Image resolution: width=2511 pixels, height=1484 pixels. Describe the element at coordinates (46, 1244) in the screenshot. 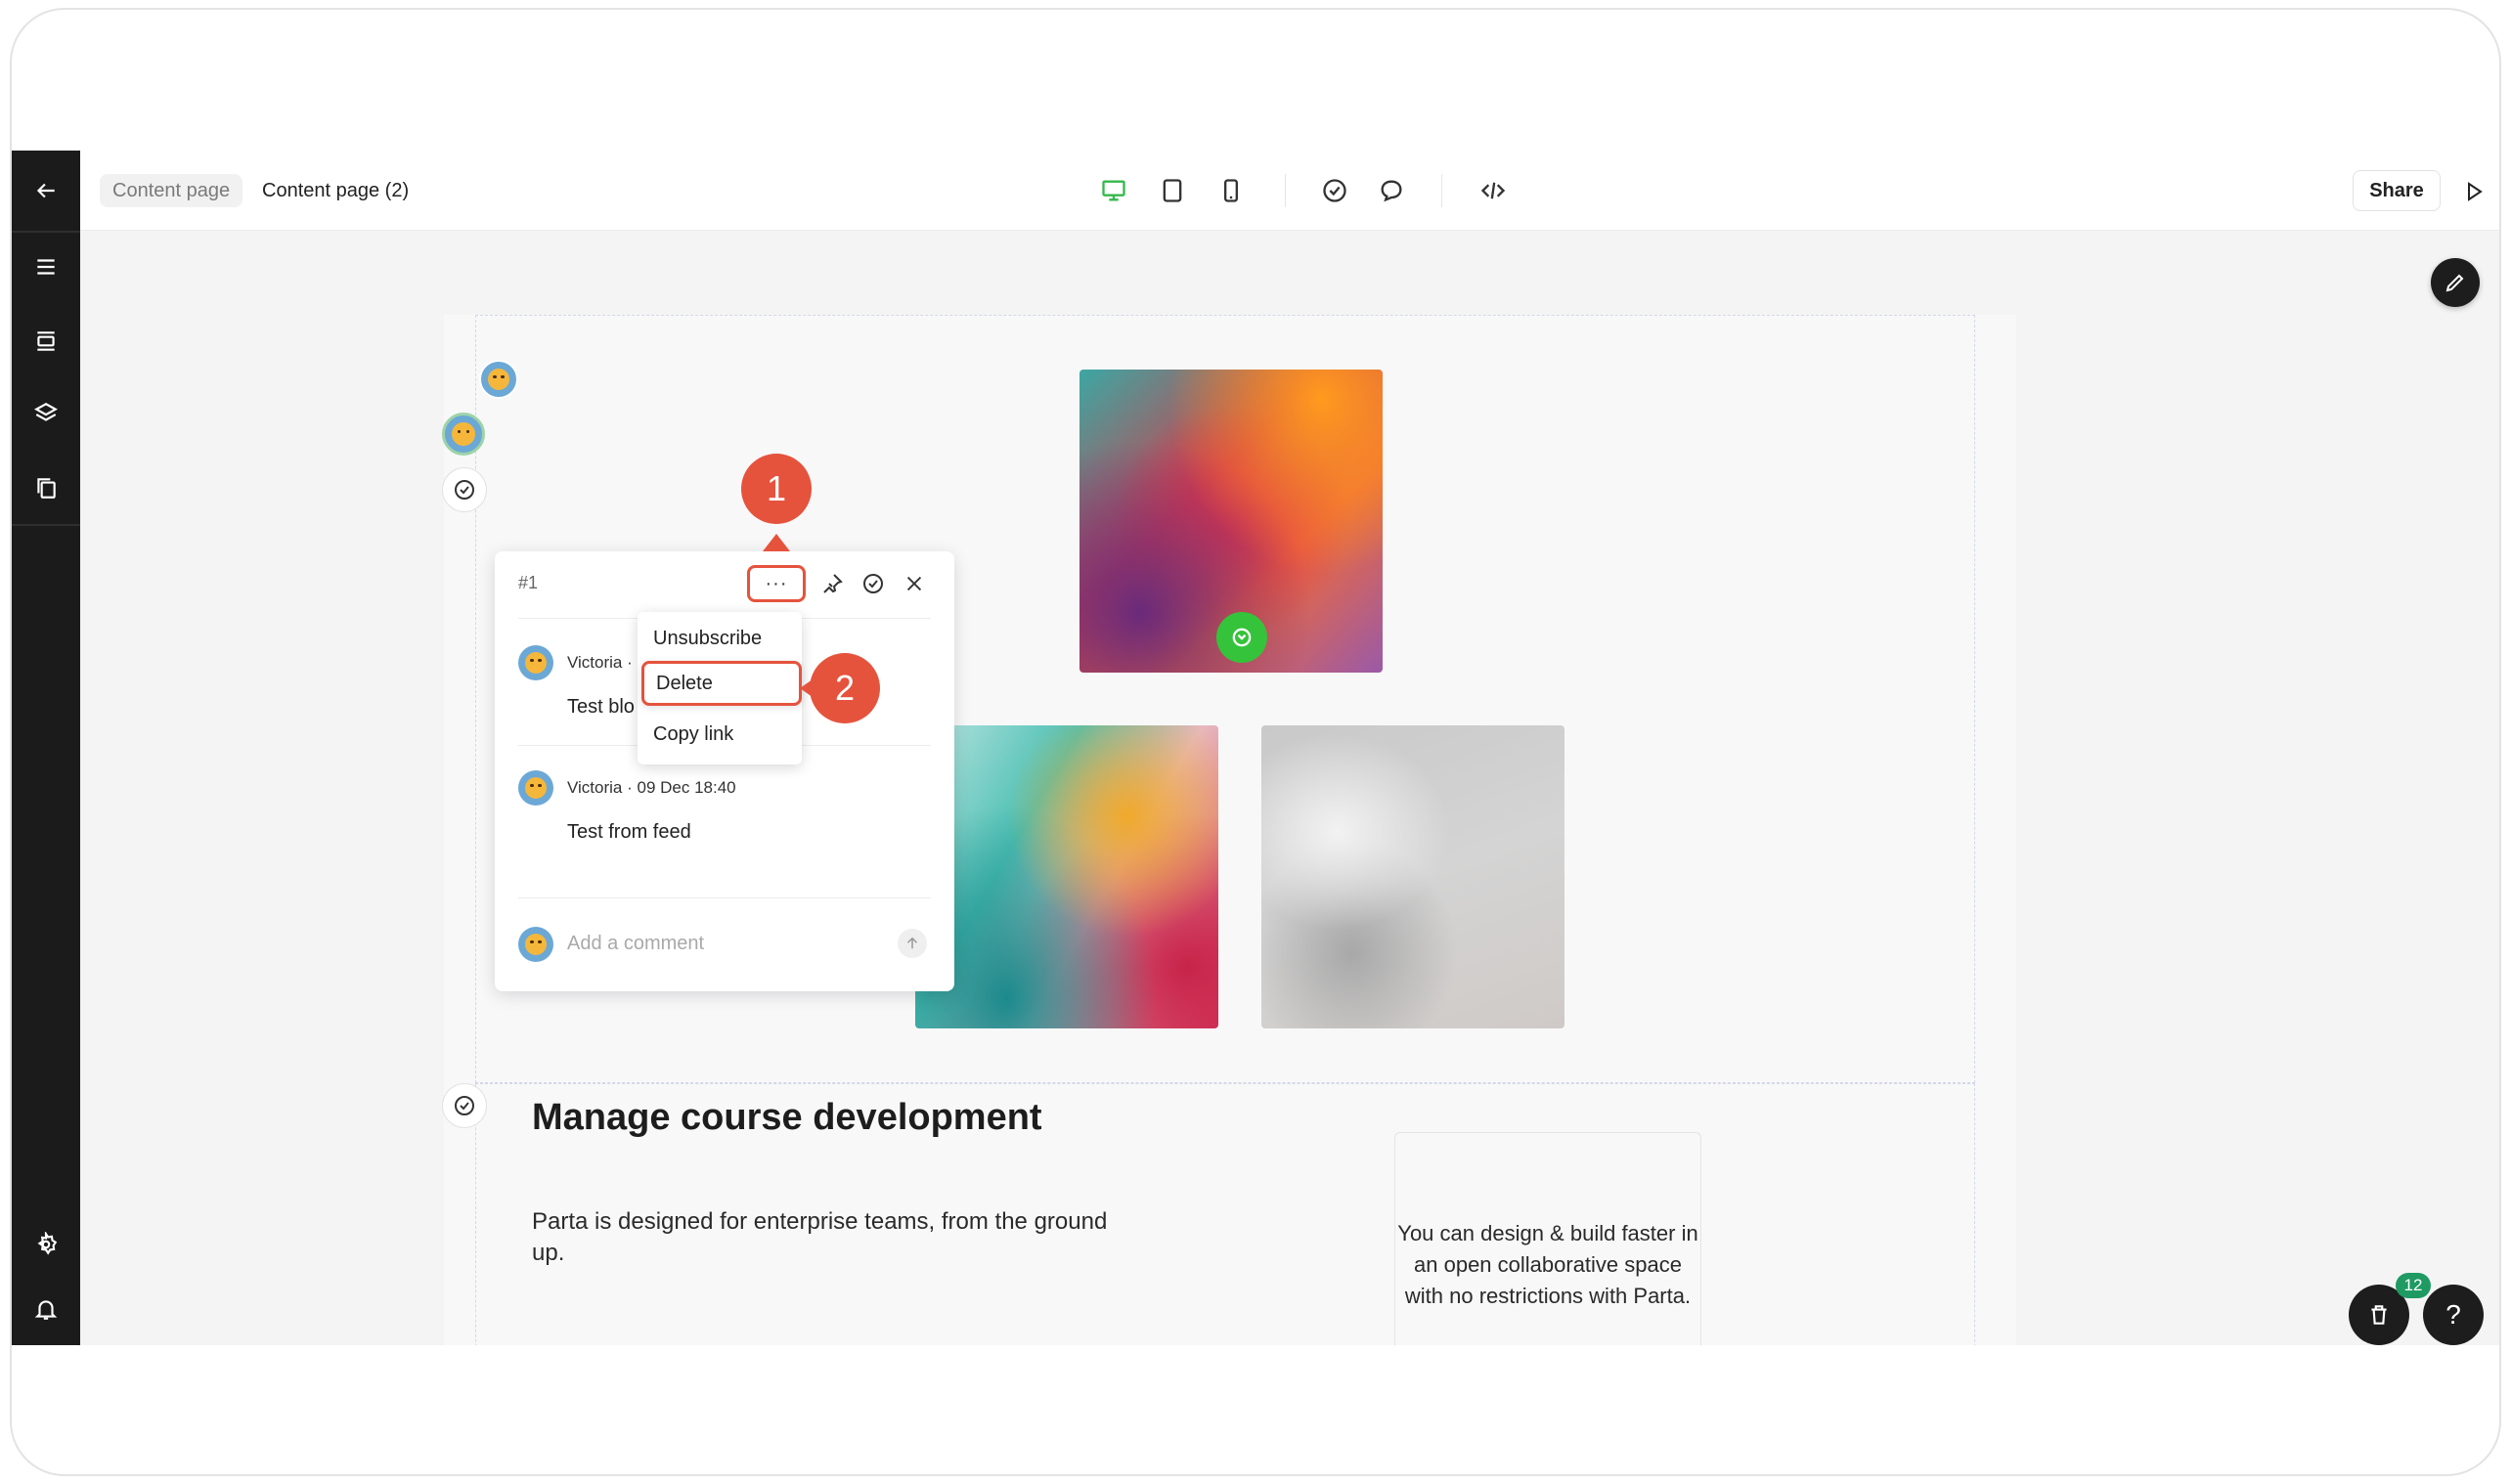

I see `settings-gear-icon` at that location.